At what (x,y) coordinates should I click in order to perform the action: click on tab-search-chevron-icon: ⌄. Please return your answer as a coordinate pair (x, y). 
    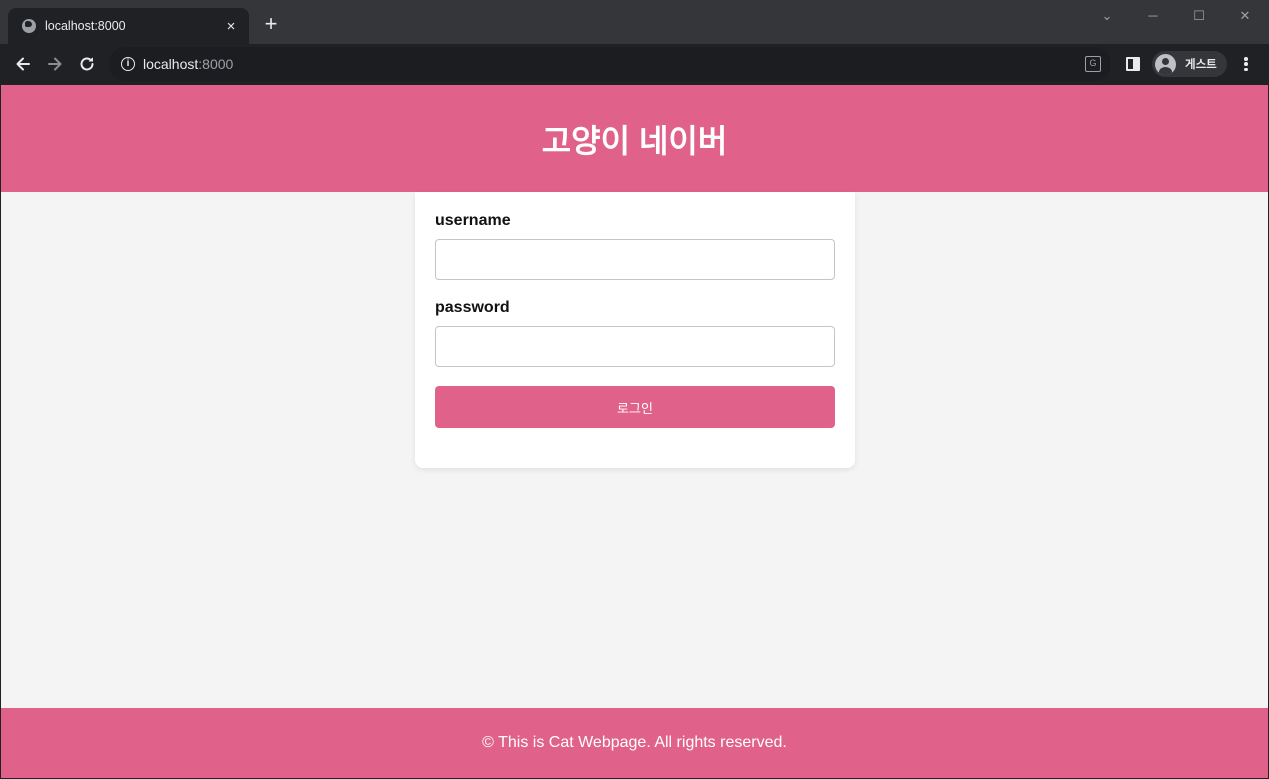
    Looking at the image, I should click on (1107, 16).